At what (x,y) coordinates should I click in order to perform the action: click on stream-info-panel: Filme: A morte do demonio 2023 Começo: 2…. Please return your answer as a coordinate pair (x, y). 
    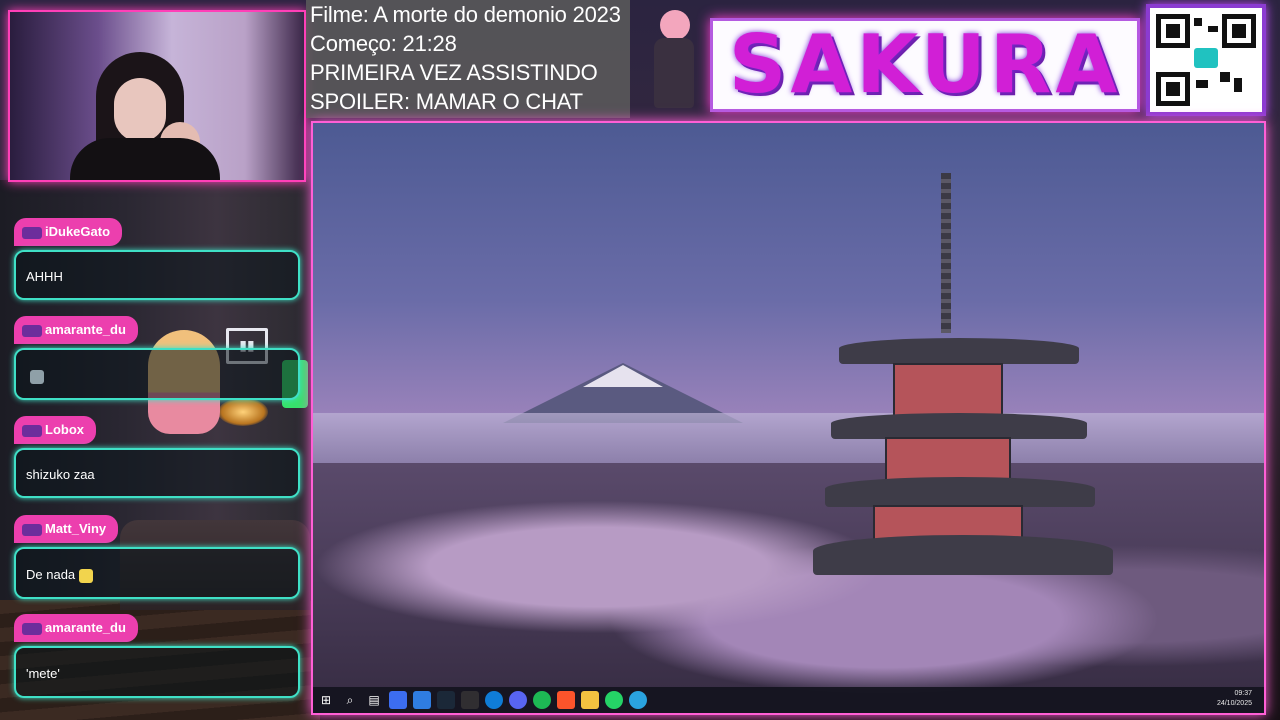
    Looking at the image, I should click on (468, 59).